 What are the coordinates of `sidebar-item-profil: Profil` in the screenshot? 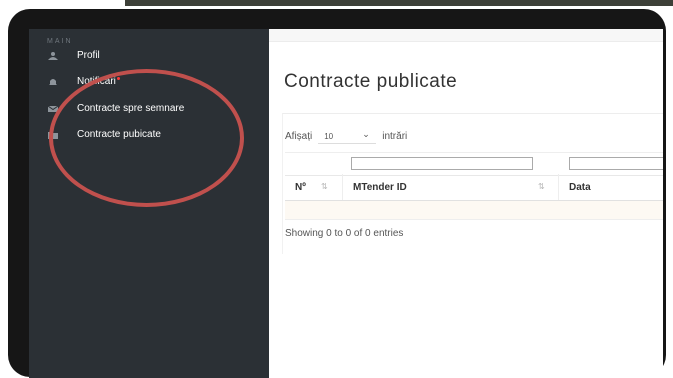 It's located at (149, 56).